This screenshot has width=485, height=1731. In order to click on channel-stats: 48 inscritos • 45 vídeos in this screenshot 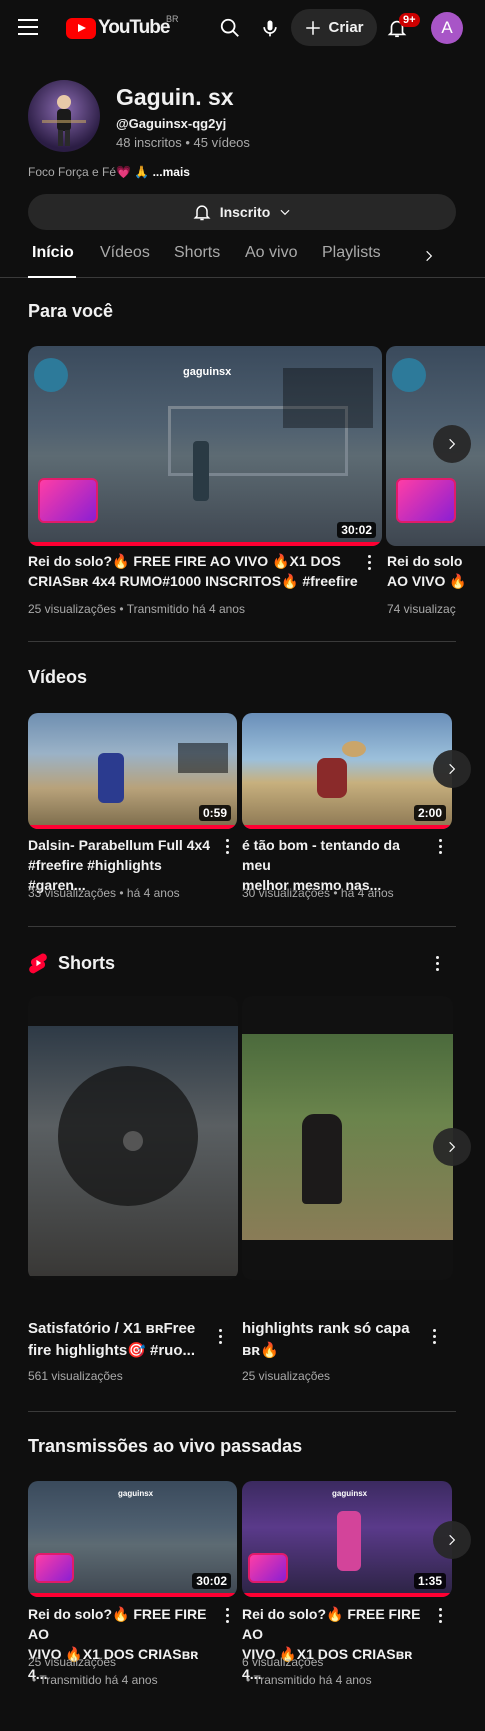, I will do `click(183, 142)`.